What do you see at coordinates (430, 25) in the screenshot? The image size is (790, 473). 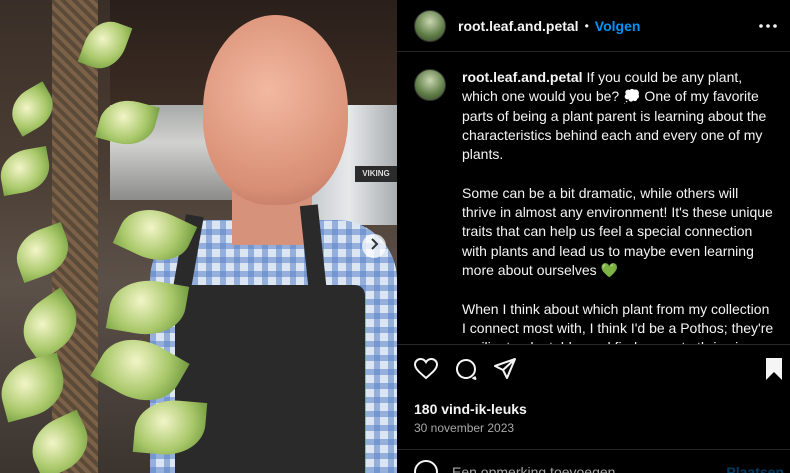 I see `avatar` at bounding box center [430, 25].